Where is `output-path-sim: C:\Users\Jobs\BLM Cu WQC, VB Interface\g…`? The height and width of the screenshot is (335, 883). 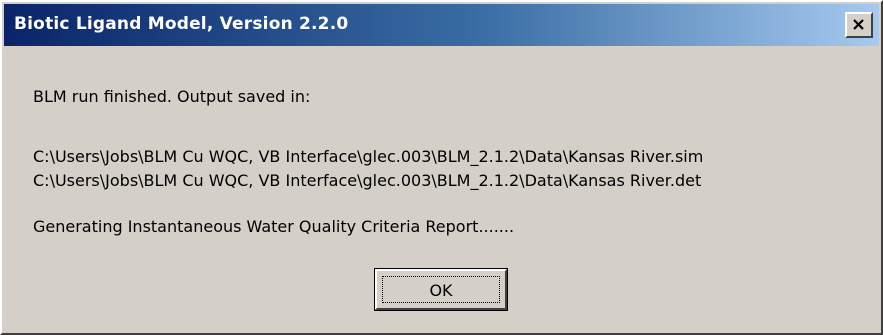 output-path-sim: C:\Users\Jobs\BLM Cu WQC, VB Interface\g… is located at coordinates (368, 156).